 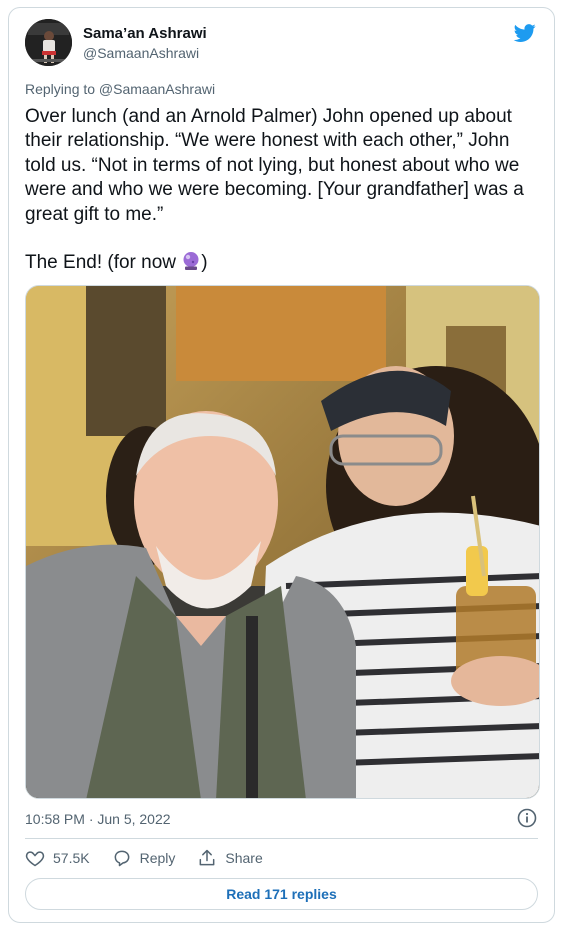 What do you see at coordinates (35, 859) in the screenshot?
I see `heart-icon` at bounding box center [35, 859].